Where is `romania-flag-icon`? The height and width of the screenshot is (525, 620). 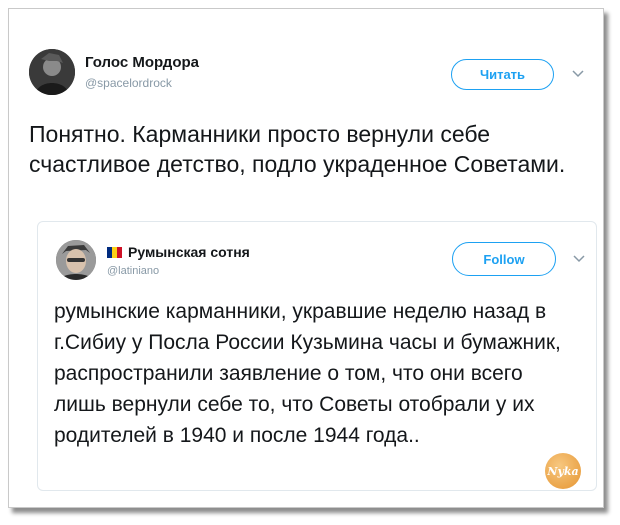 romania-flag-icon is located at coordinates (114, 251).